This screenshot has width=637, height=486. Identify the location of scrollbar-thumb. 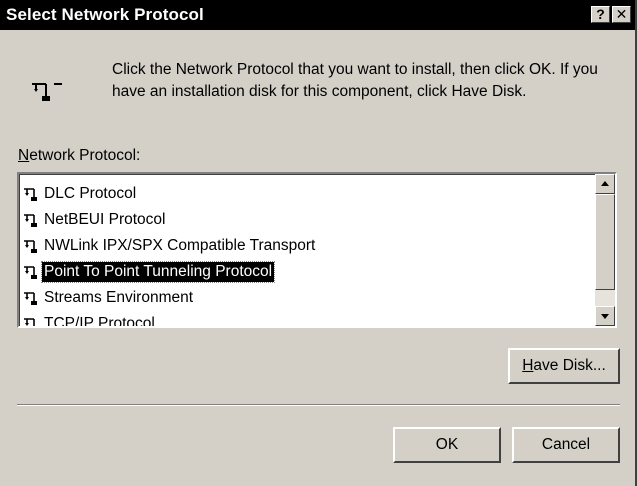
(605, 242).